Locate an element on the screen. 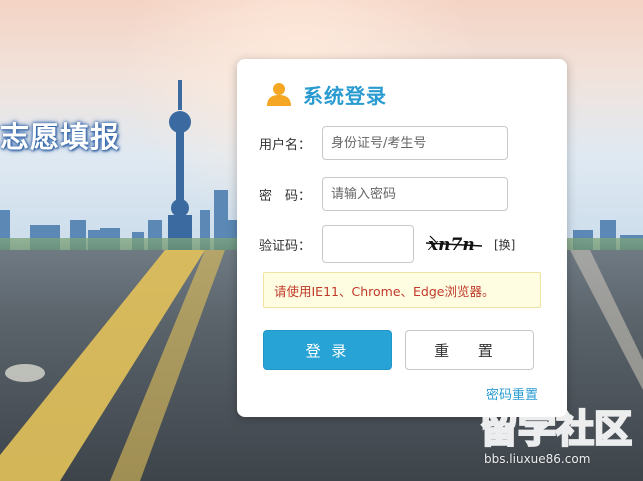  captcha-refresh-link: [换] is located at coordinates (504, 244).